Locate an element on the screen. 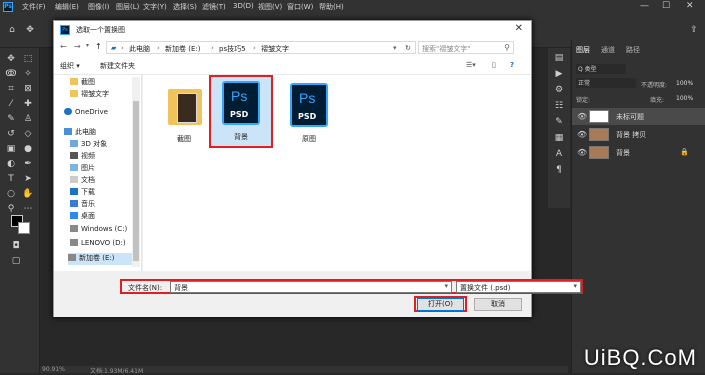  file-item-selected: Ps PSD 背景 is located at coordinates (241, 111).